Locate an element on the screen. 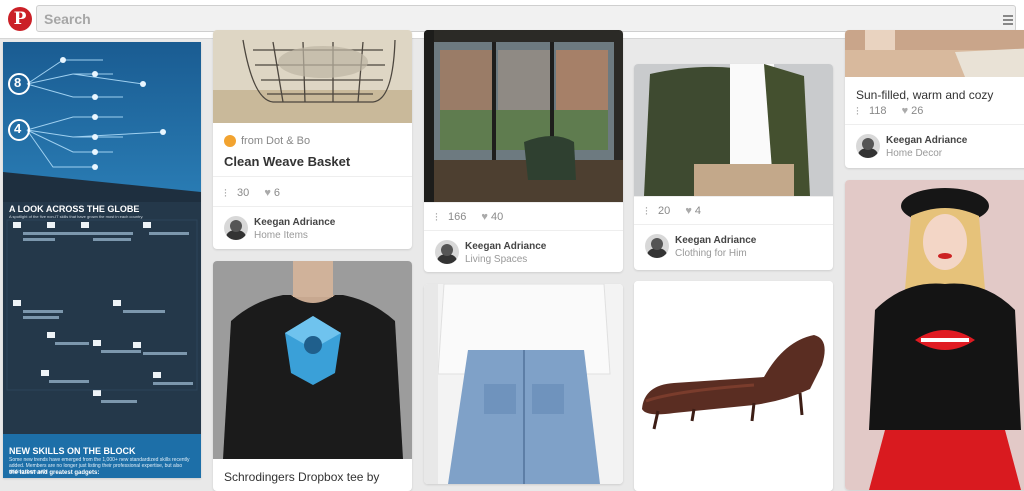 This screenshot has width=1024, height=491. infographic-sub-2b: the latest and greatest gadgets: is located at coordinates (54, 473).